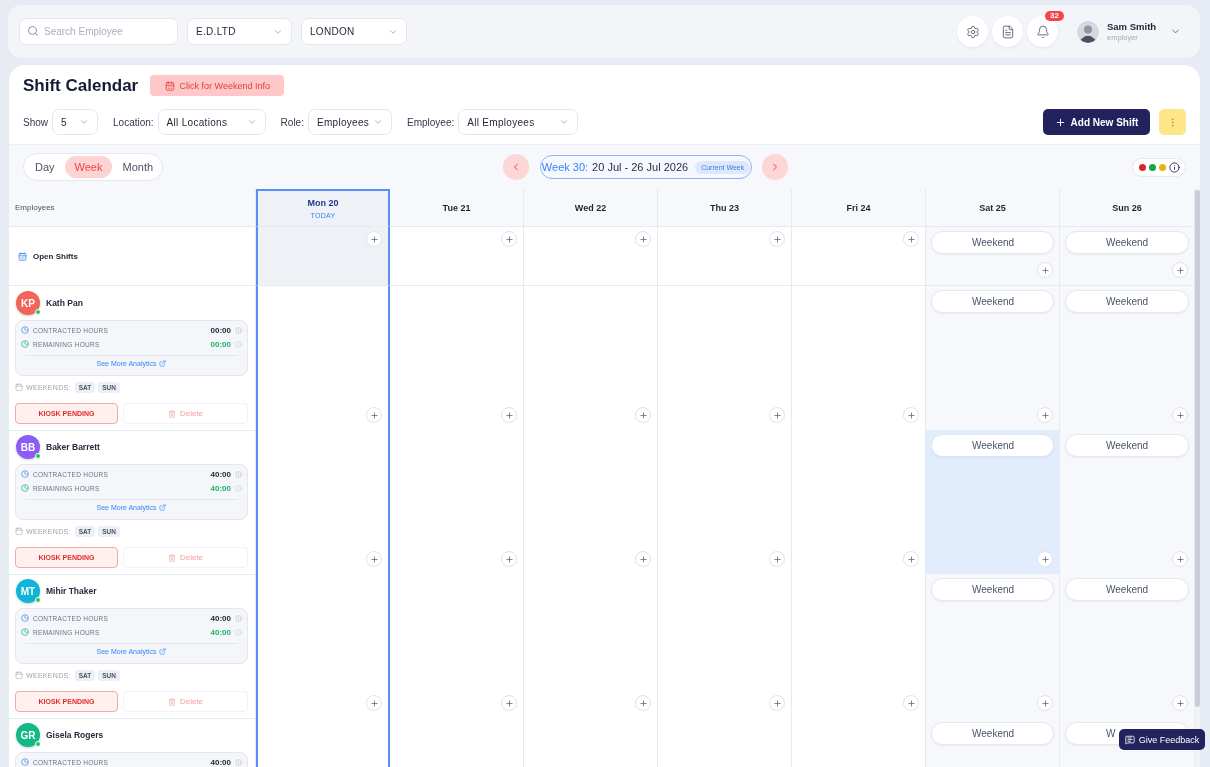 This screenshot has height=767, width=1210. I want to click on filter-dropdown: Employees, so click(349, 122).